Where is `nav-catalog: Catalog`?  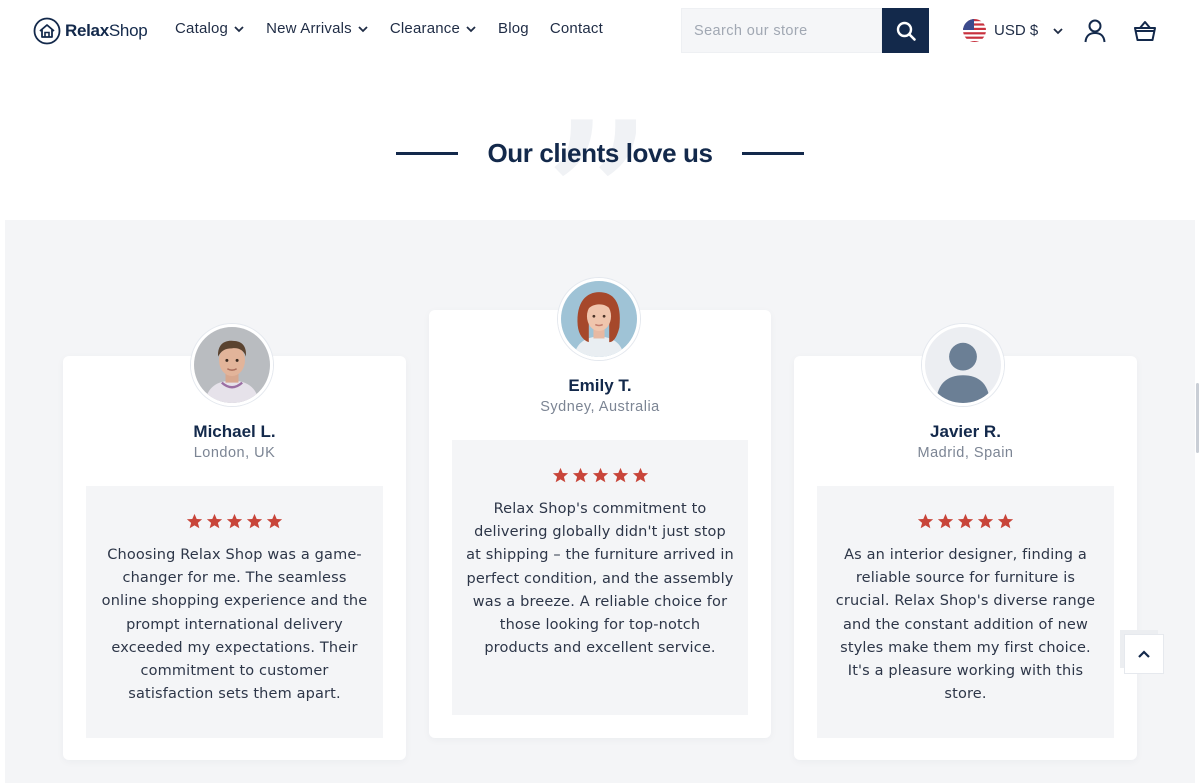 nav-catalog: Catalog is located at coordinates (210, 28).